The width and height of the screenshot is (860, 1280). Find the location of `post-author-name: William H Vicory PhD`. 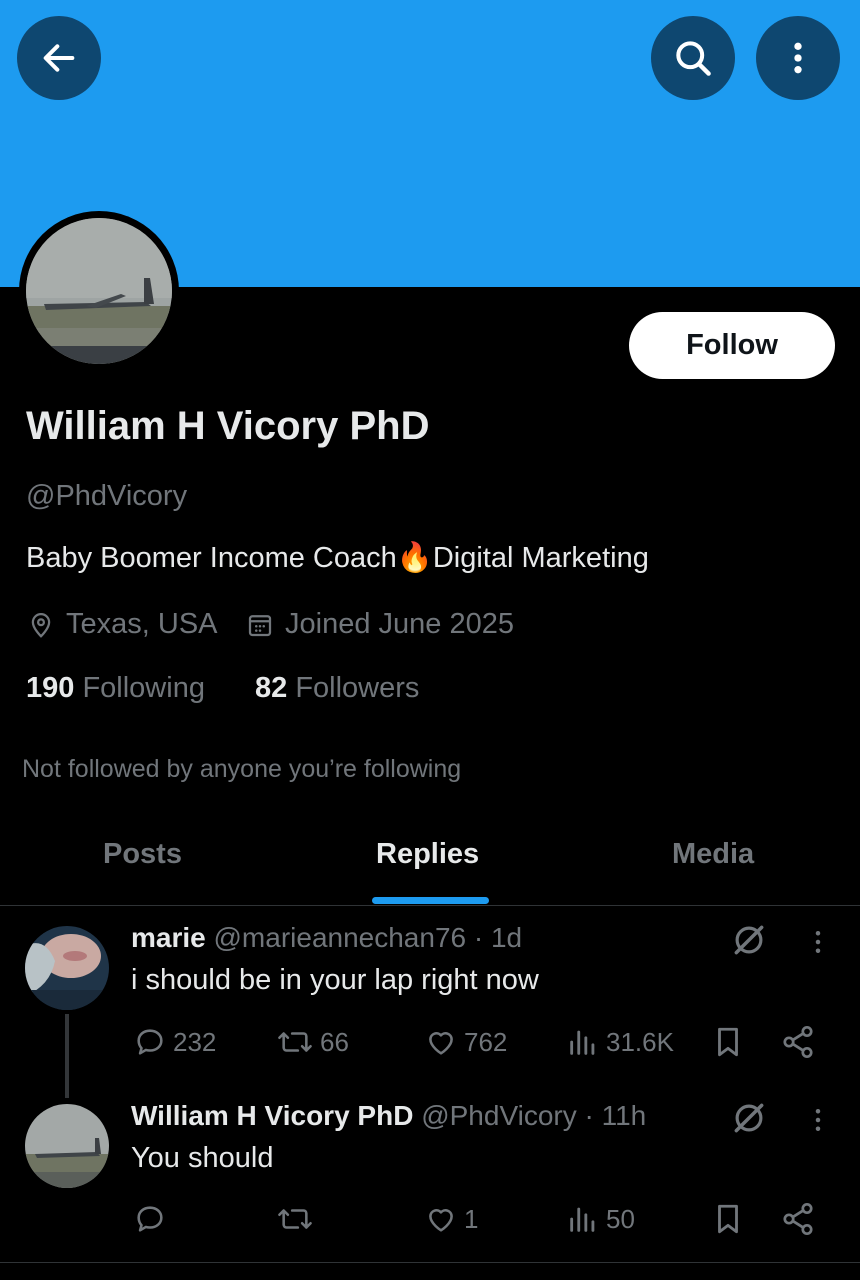

post-author-name: William H Vicory PhD is located at coordinates (272, 1115).